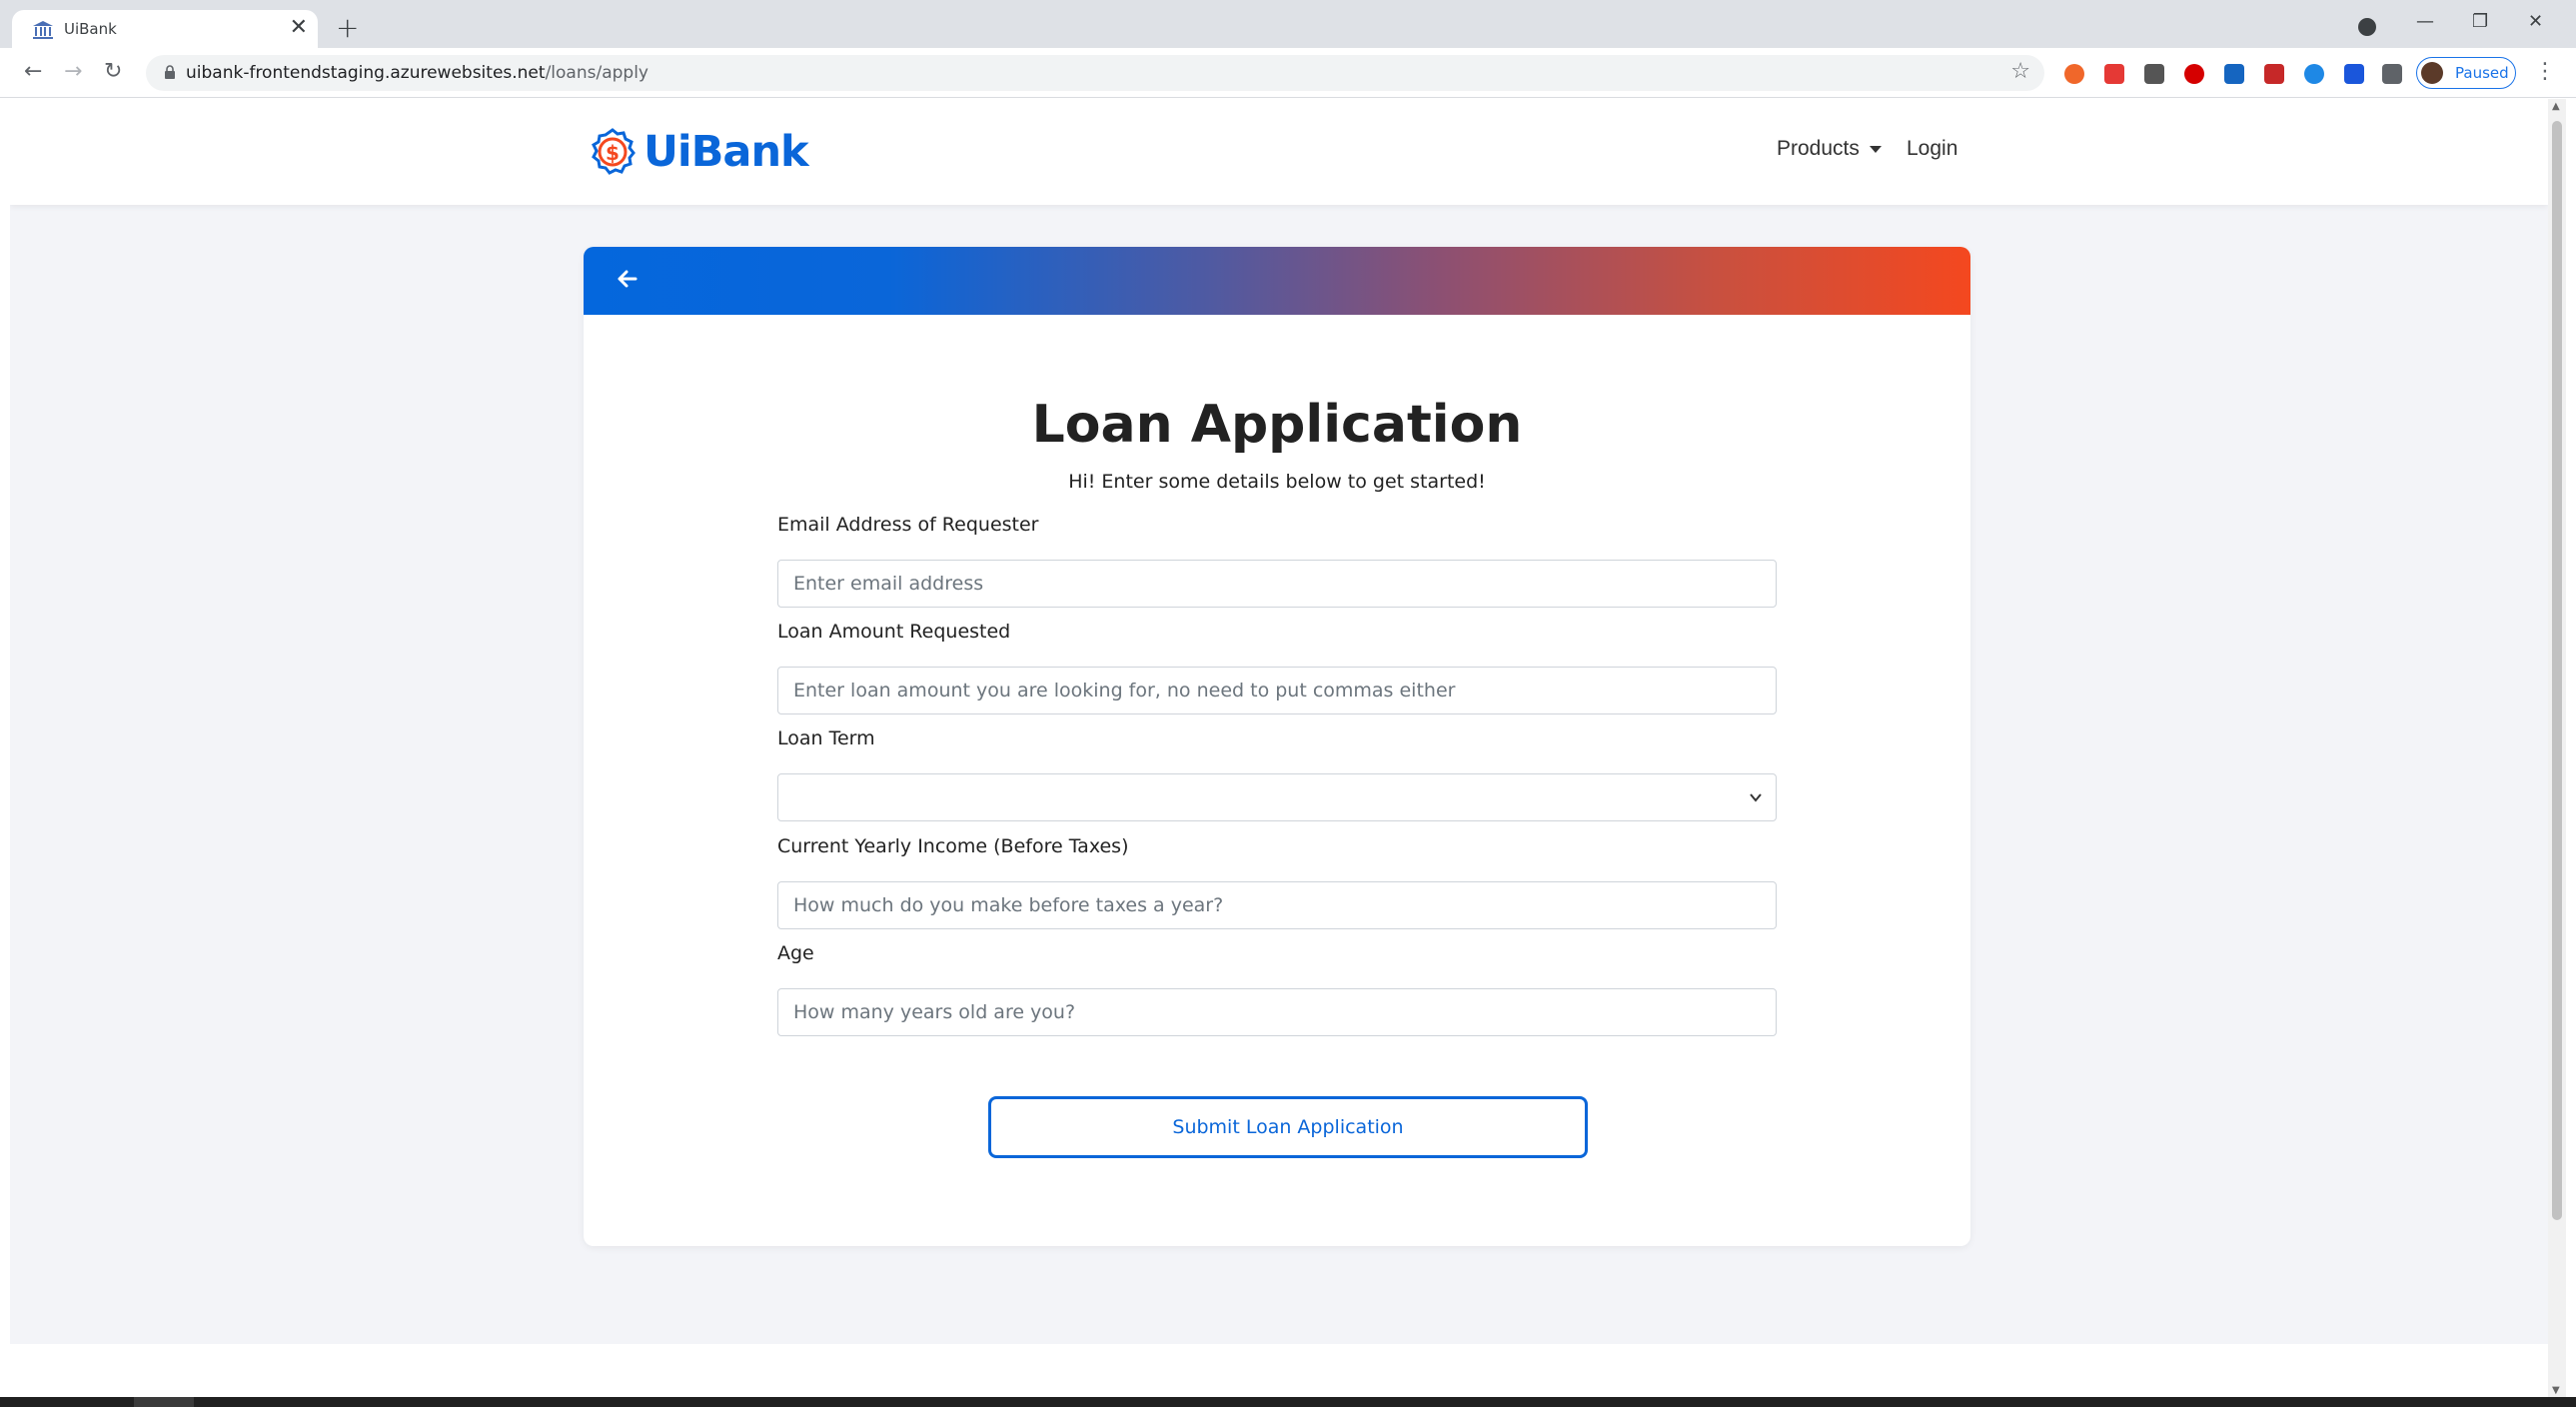 This screenshot has height=1407, width=2576. What do you see at coordinates (33, 72) in the screenshot?
I see `back-button: ←` at bounding box center [33, 72].